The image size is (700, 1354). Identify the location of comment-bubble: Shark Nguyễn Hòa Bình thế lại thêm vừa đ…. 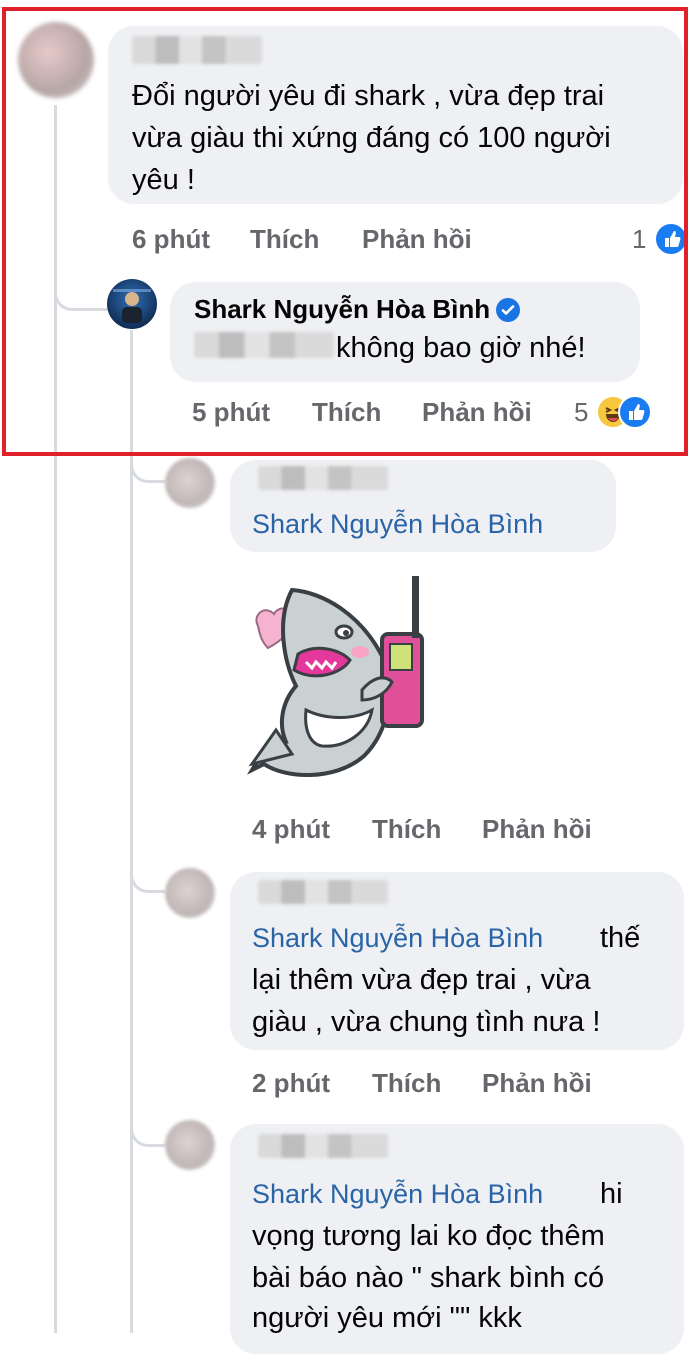
(457, 961).